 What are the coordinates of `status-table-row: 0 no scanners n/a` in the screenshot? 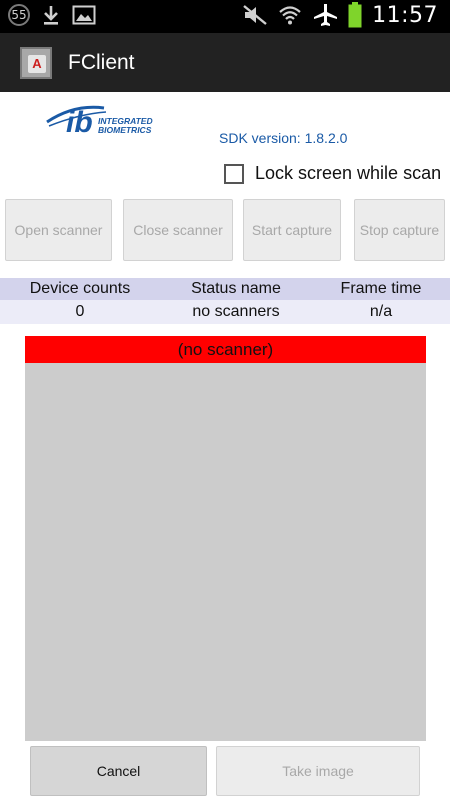 It's located at (225, 312).